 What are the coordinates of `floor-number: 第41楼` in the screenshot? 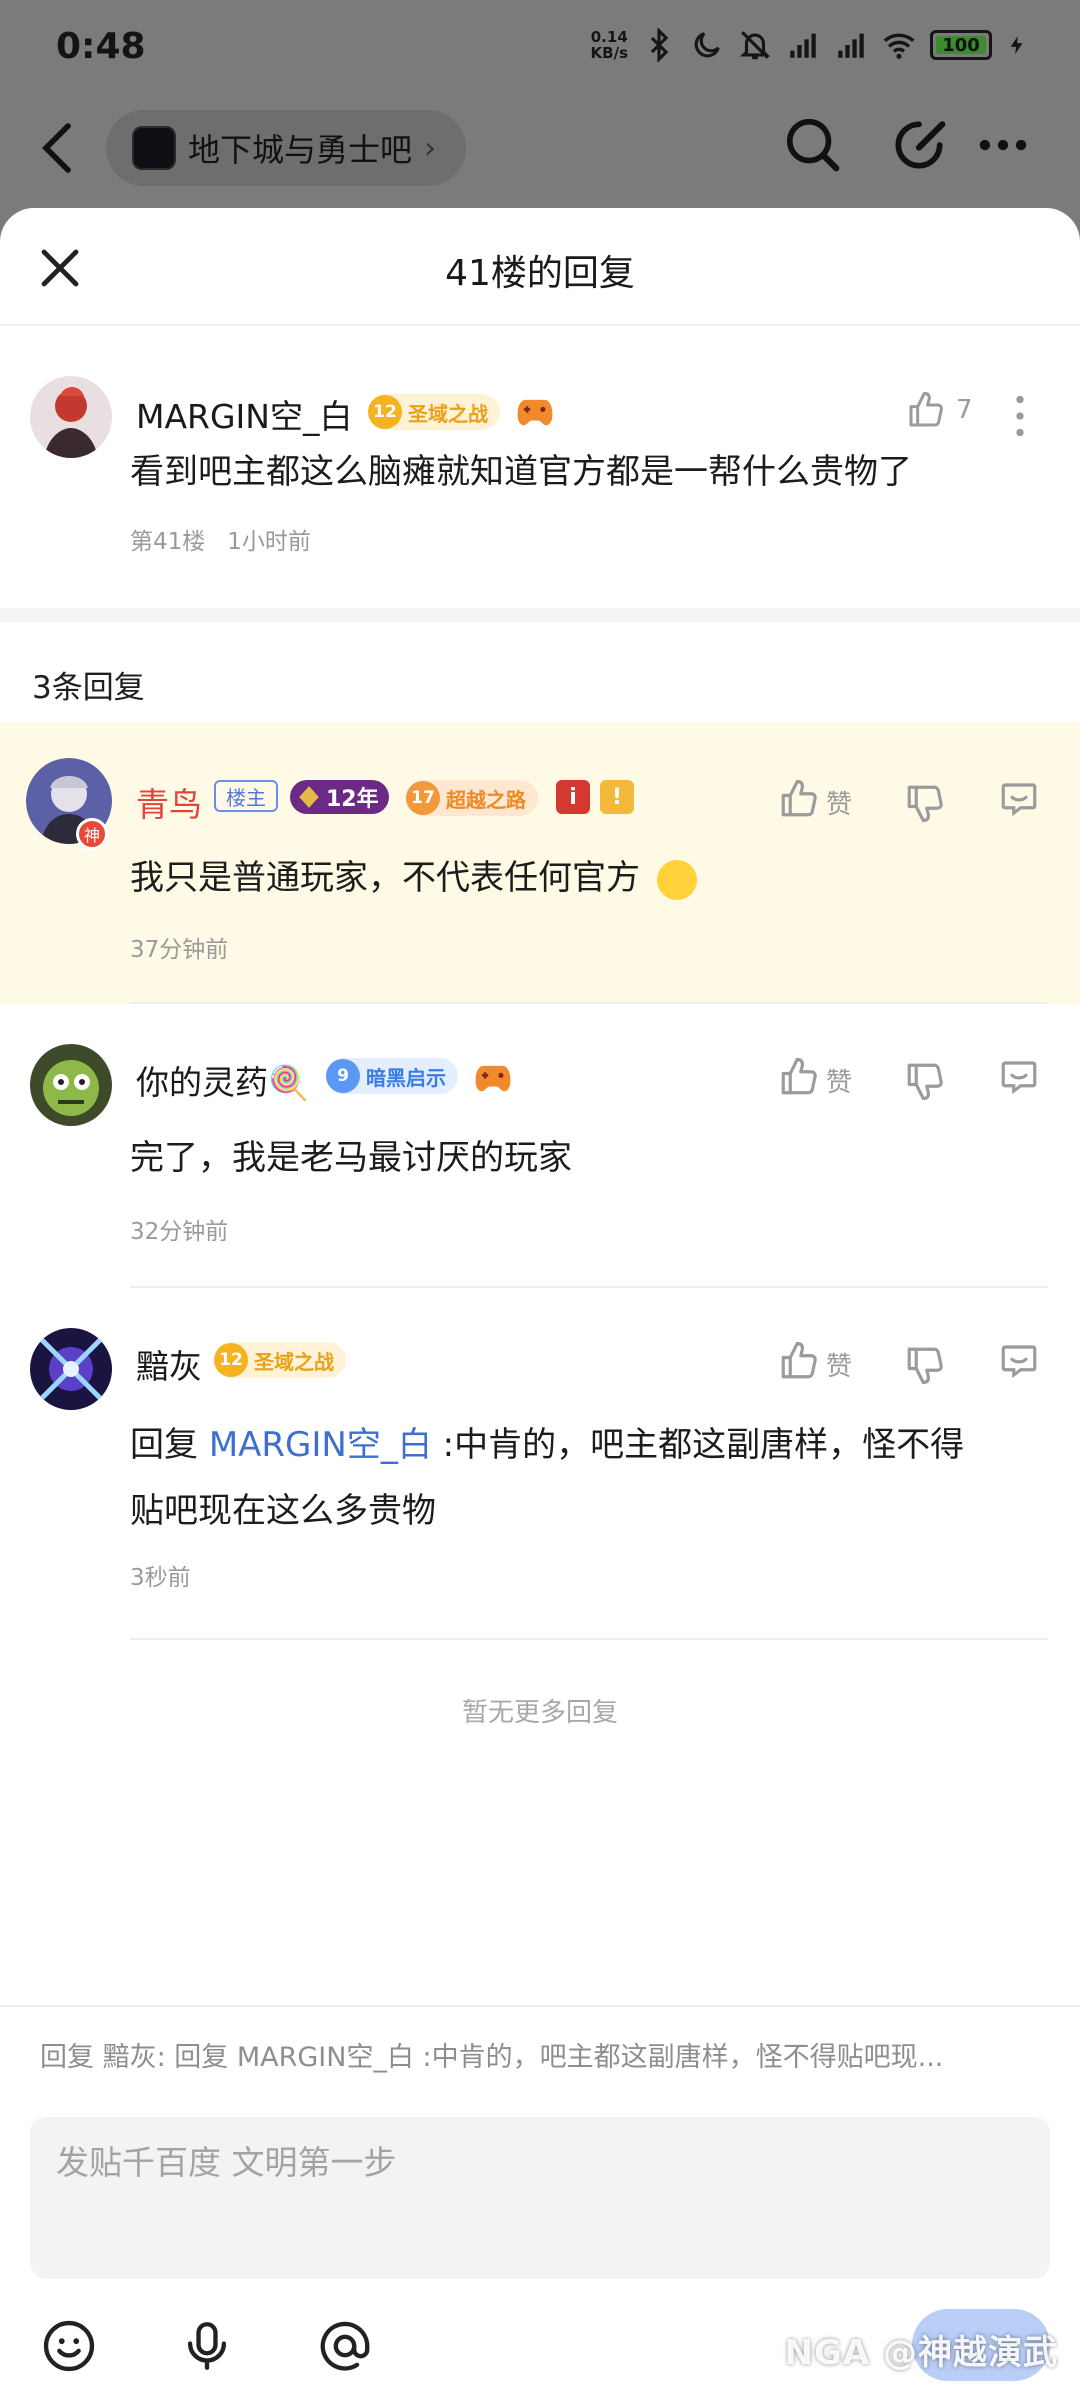 It's located at (168, 542).